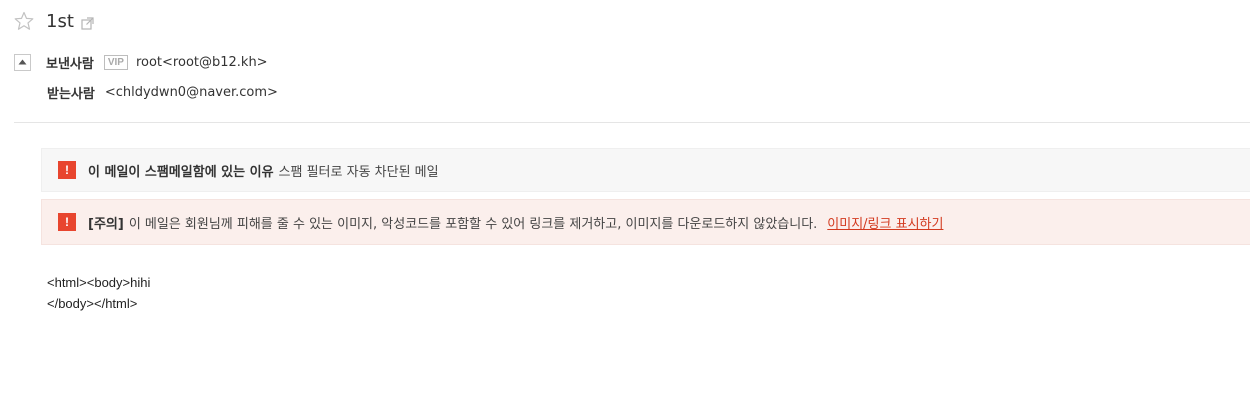 The height and width of the screenshot is (403, 1250). Describe the element at coordinates (181, 172) in the screenshot. I see `spam-notice-title: 이 메일이 스팸메일함에 있는 이유` at that location.